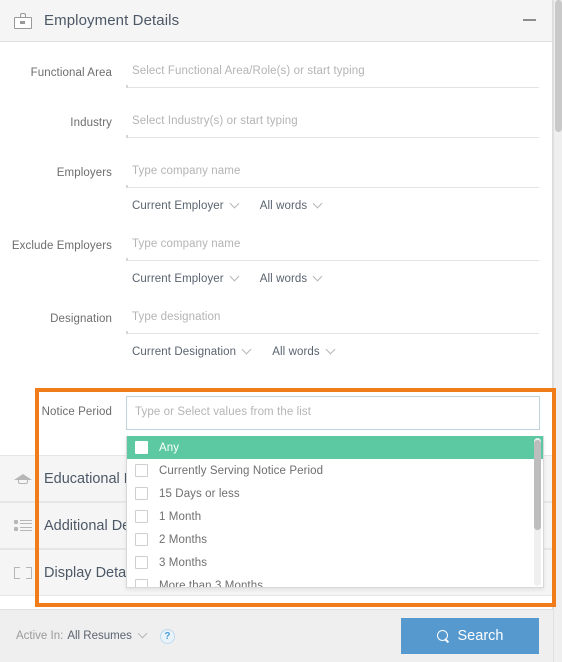 This screenshot has height=662, width=562. I want to click on card-header: Employment Details, so click(276, 21).